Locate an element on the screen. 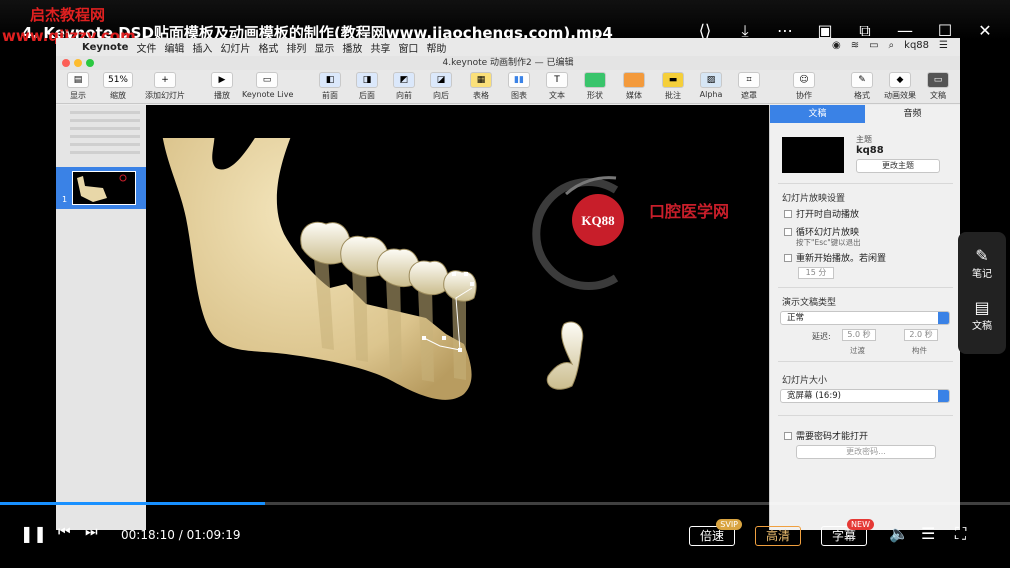 The image size is (1010, 568). subtitle-button: 字幕 NEW is located at coordinates (847, 532).